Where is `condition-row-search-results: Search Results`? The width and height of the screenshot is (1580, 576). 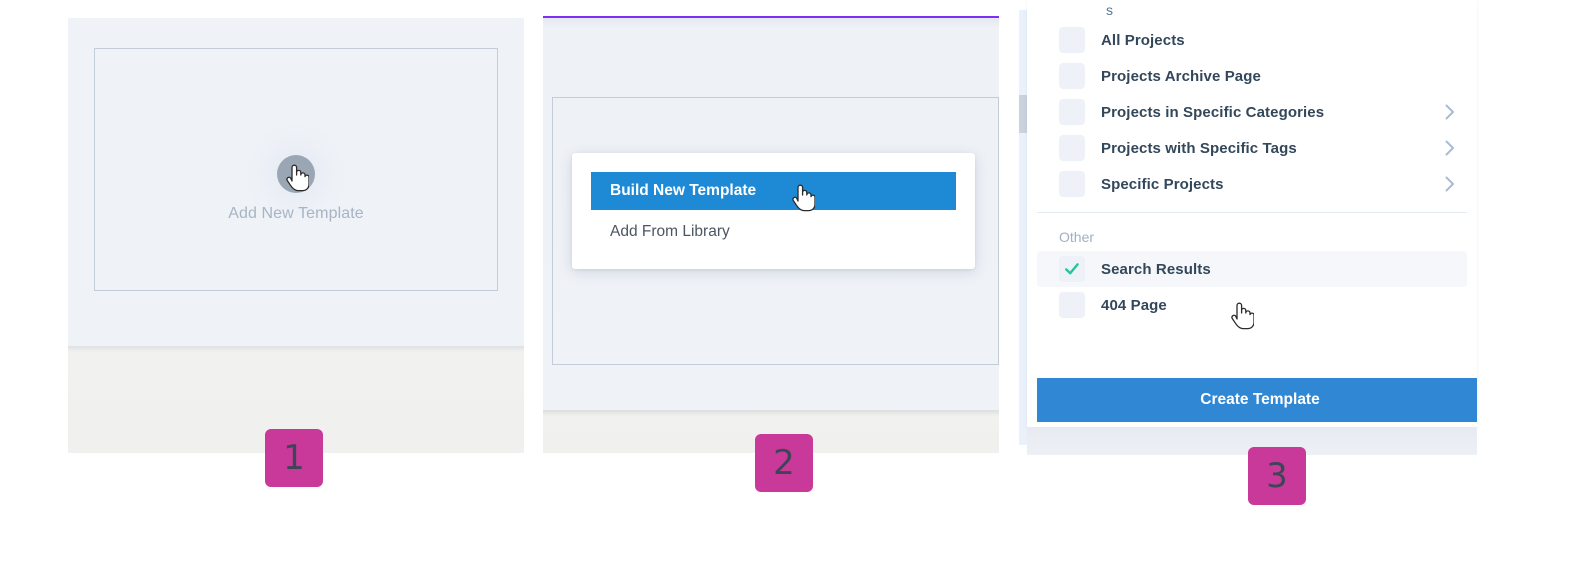 condition-row-search-results: Search Results is located at coordinates (1252, 269).